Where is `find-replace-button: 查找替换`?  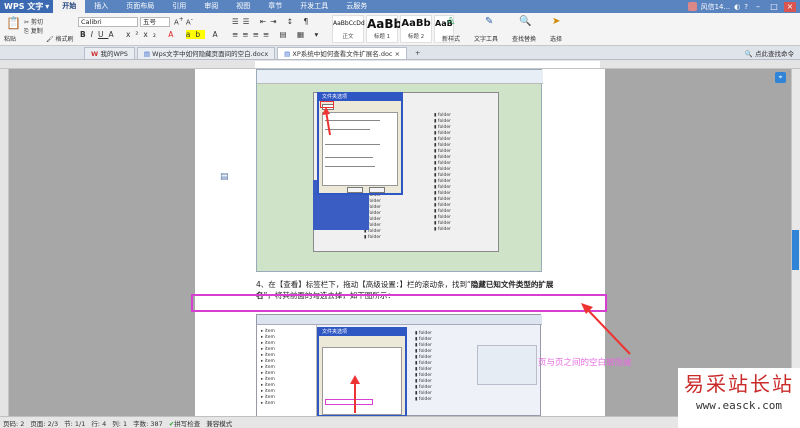
find-replace-button: 查找替换 is located at coordinates (524, 38).